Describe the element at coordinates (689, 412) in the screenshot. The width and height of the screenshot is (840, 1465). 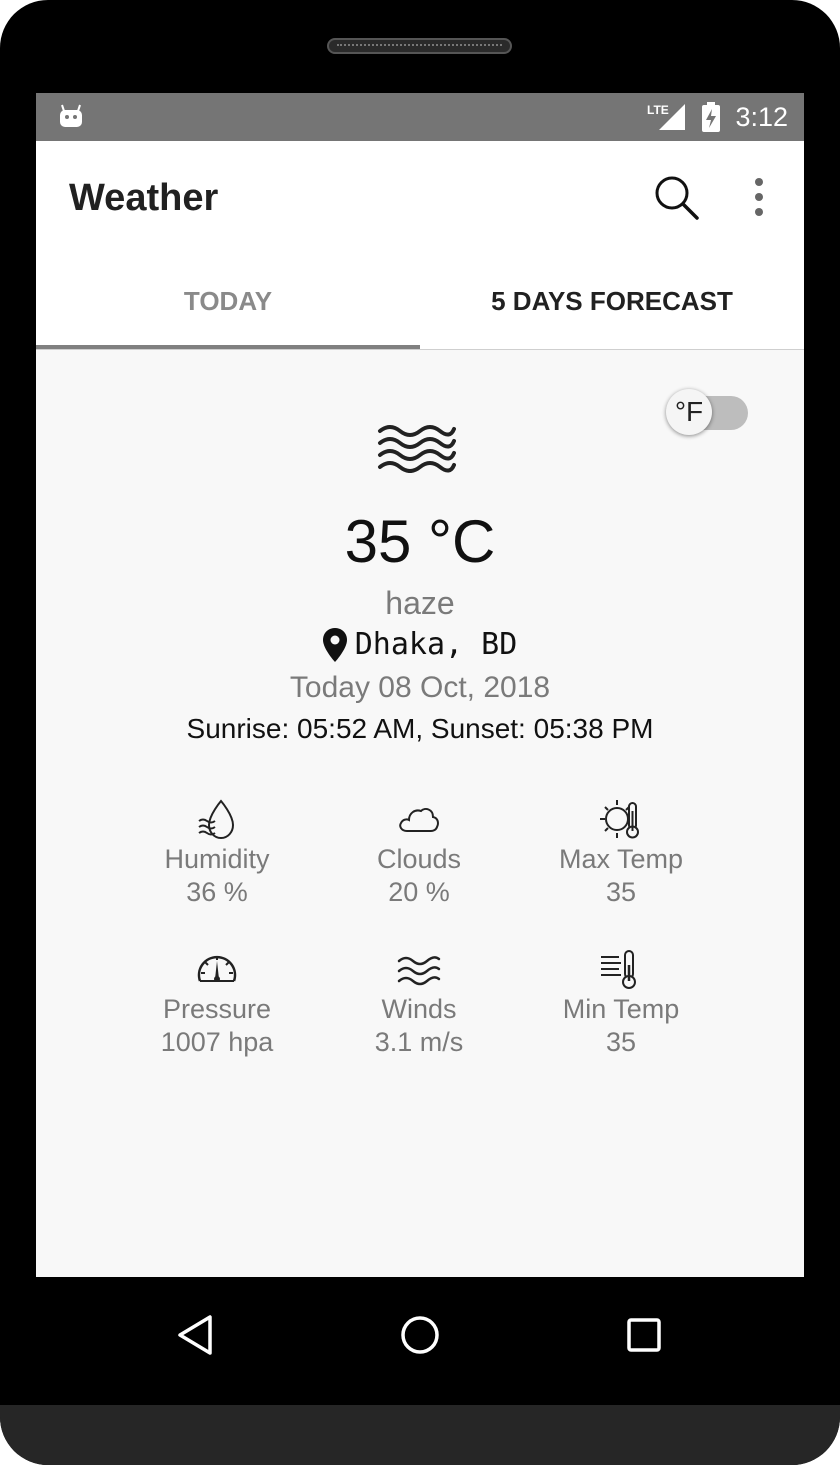
I see `toggle-thumb: °F` at that location.